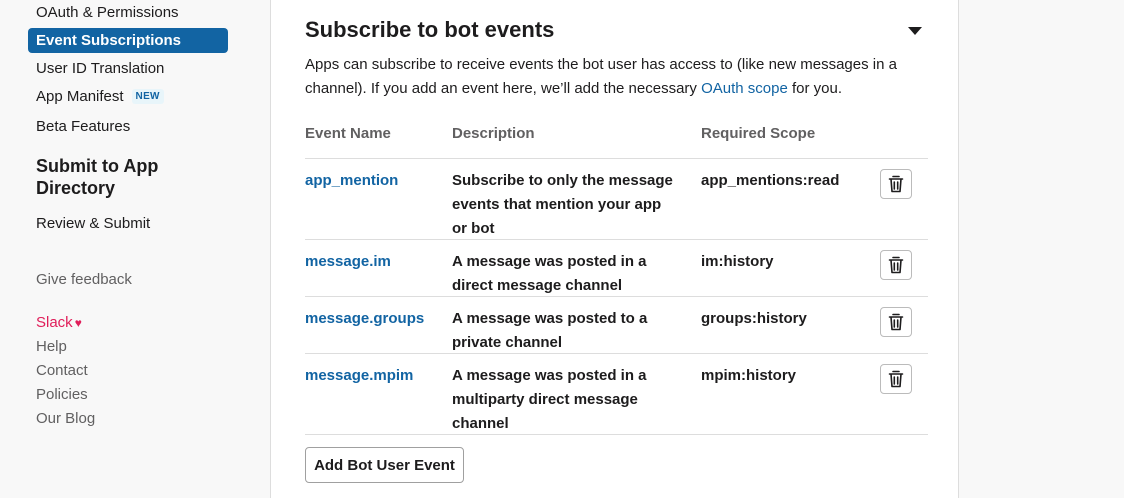 This screenshot has height=498, width=1124. Describe the element at coordinates (54, 322) in the screenshot. I see `slack-link-label: Slack` at that location.